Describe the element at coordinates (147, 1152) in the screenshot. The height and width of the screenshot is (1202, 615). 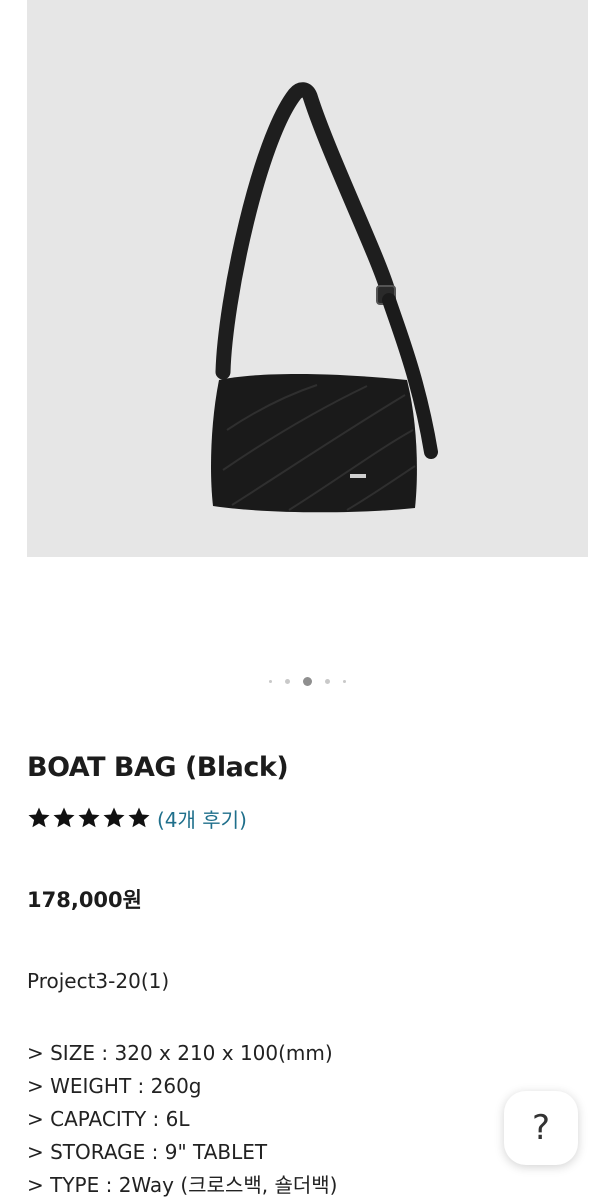
I see `spec-storage: > STORAGE : 9" TABLET` at that location.